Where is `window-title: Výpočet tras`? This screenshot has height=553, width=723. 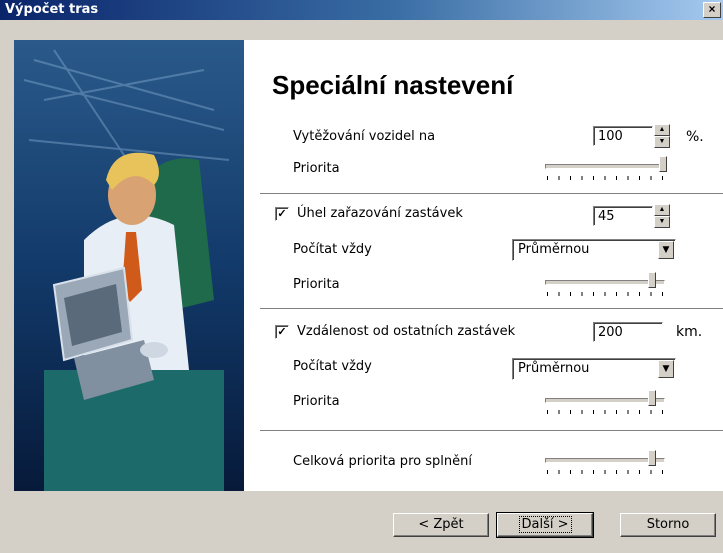
window-title: Výpočet tras is located at coordinates (52, 9).